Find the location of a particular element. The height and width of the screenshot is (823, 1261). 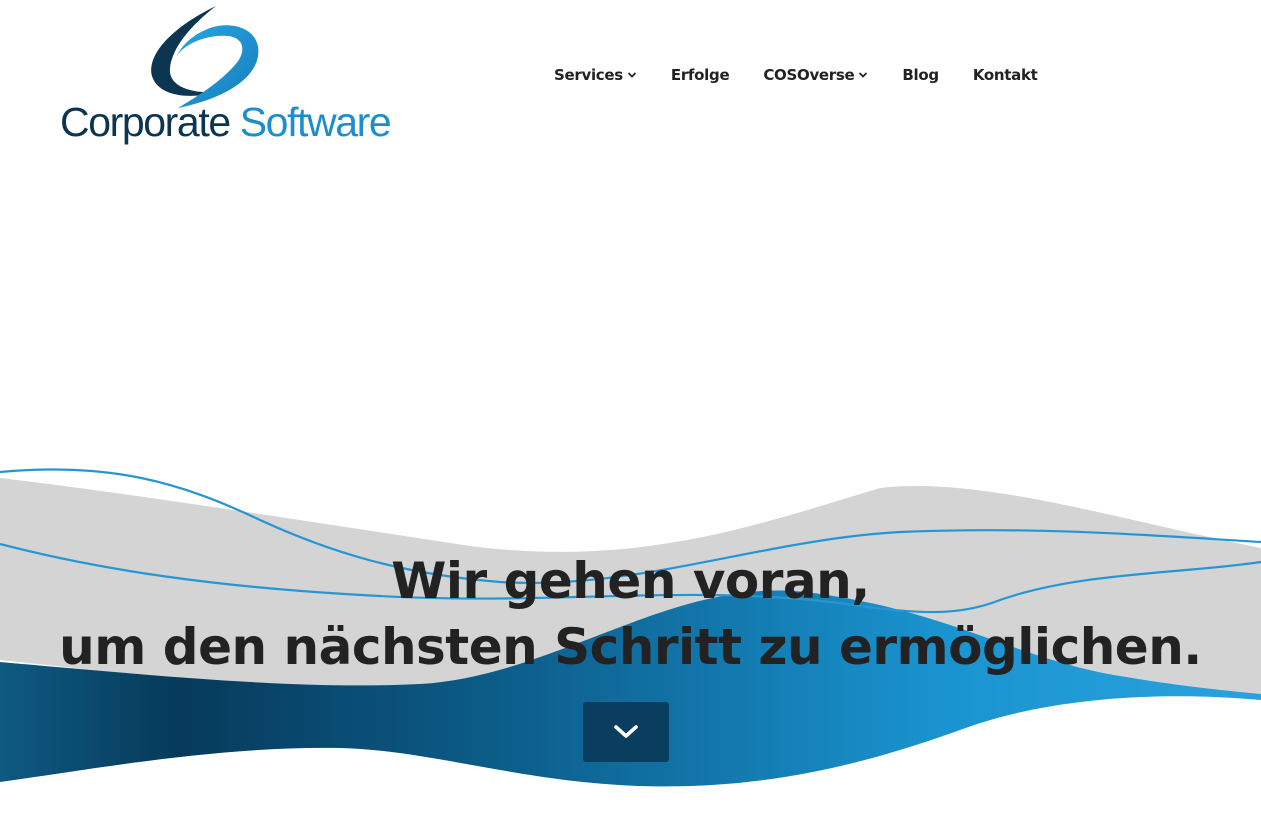

main-nav: Services Erfolge COSOverse Blog Kontakt is located at coordinates (796, 75).